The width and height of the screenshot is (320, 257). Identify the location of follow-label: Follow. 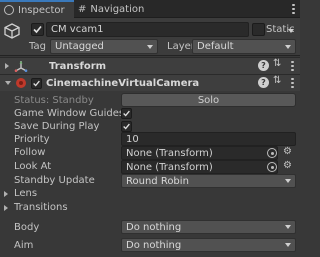
(30, 152).